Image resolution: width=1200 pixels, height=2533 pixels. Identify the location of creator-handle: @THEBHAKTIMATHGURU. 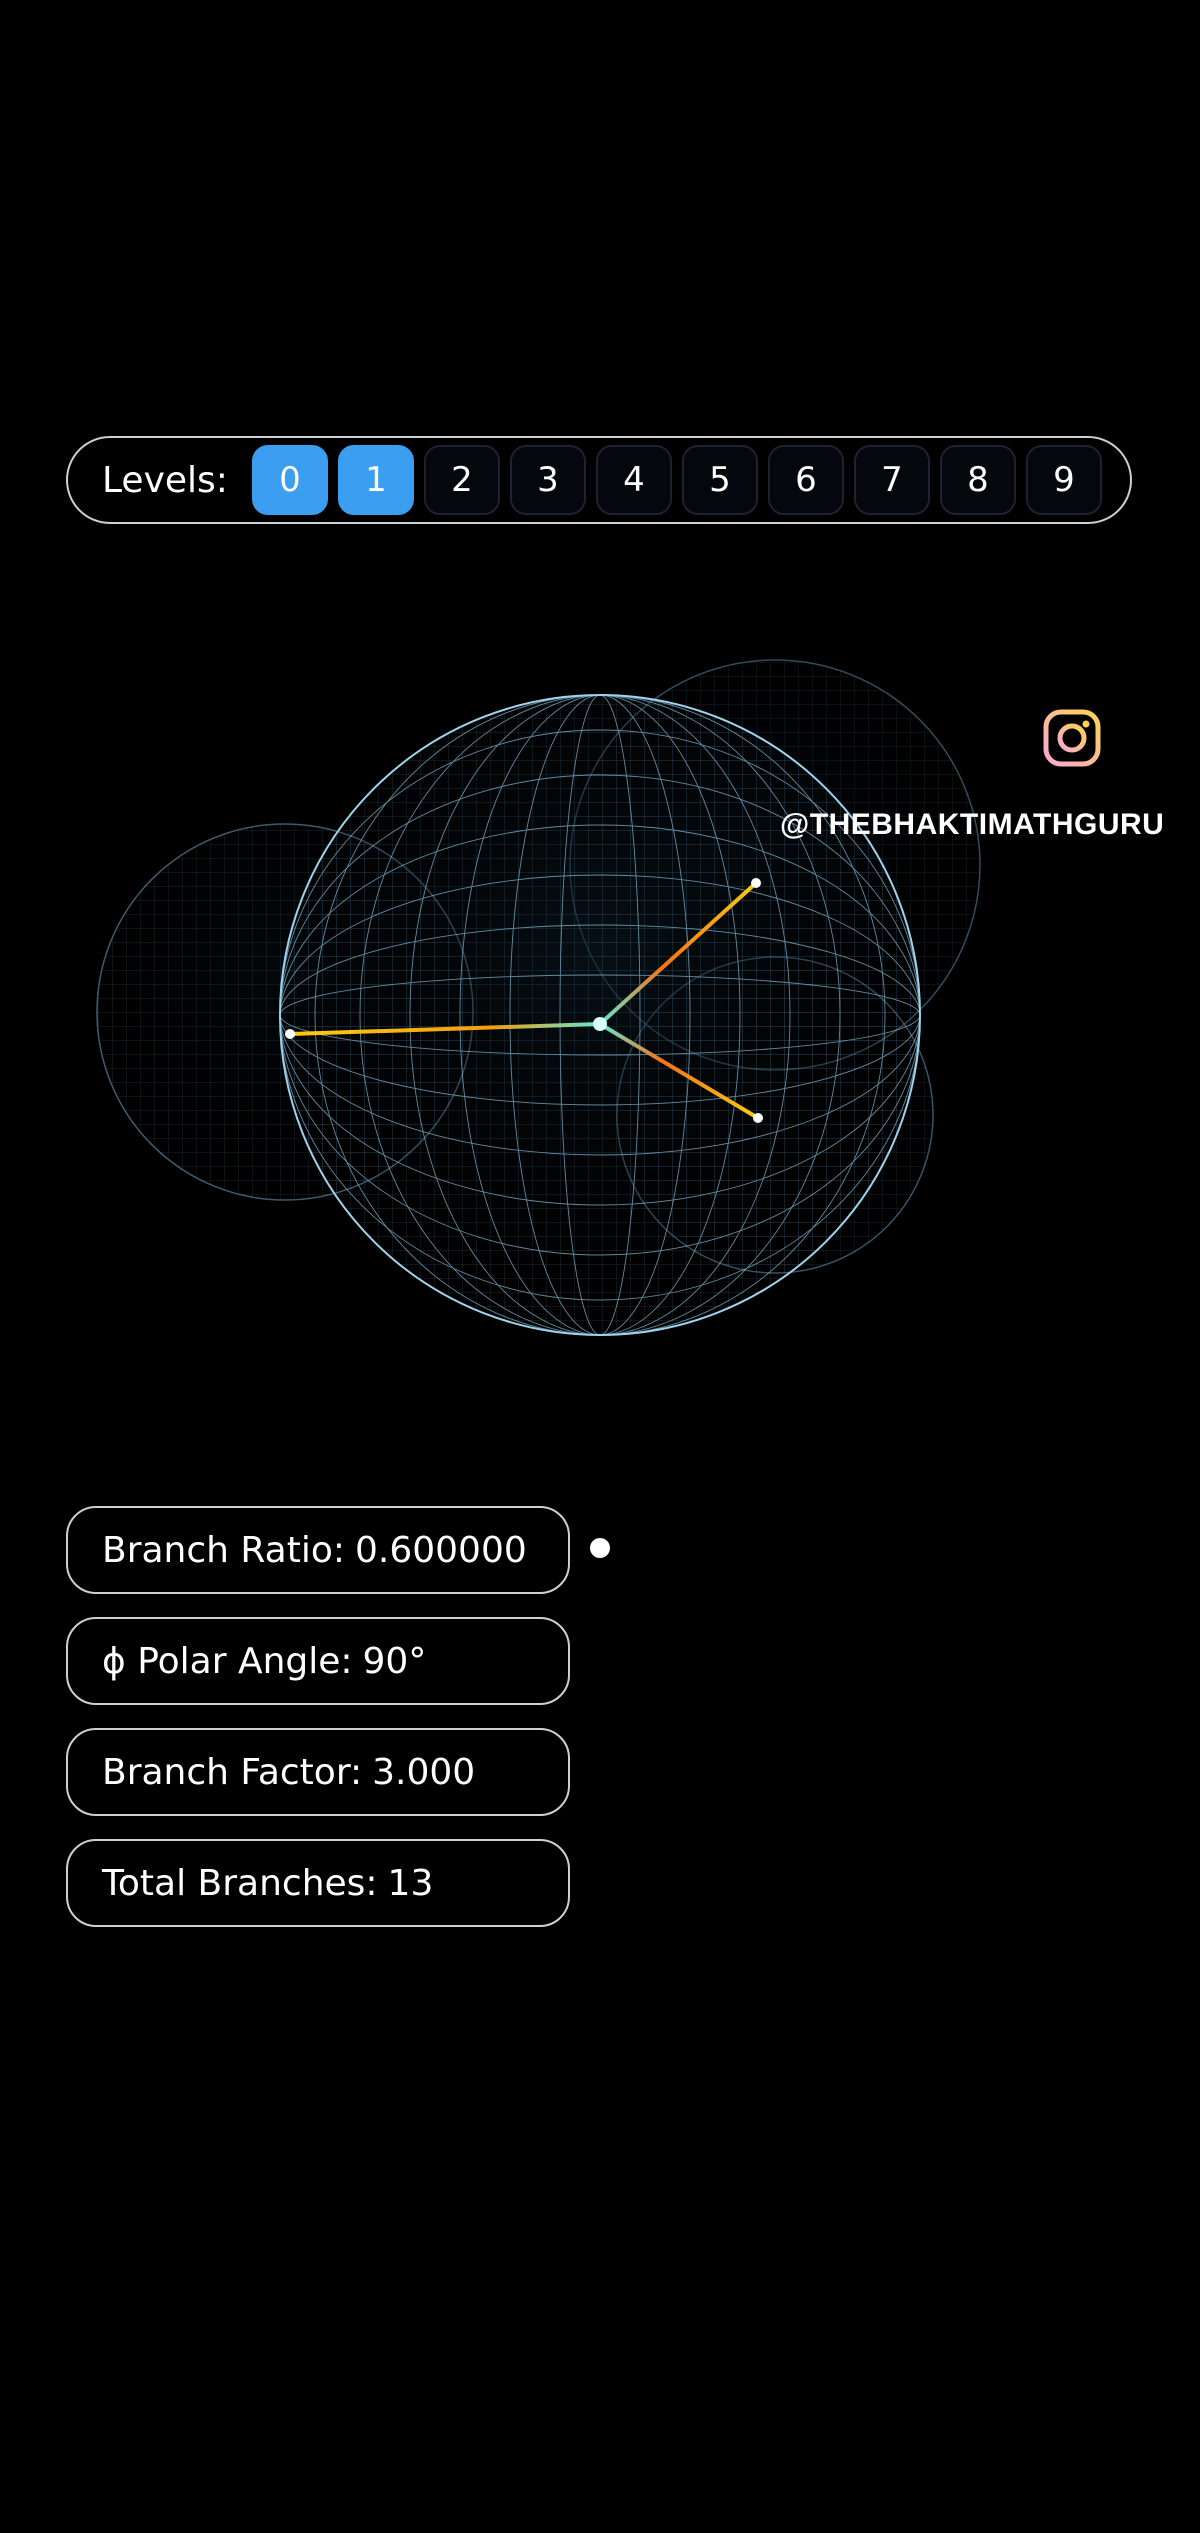
(972, 824).